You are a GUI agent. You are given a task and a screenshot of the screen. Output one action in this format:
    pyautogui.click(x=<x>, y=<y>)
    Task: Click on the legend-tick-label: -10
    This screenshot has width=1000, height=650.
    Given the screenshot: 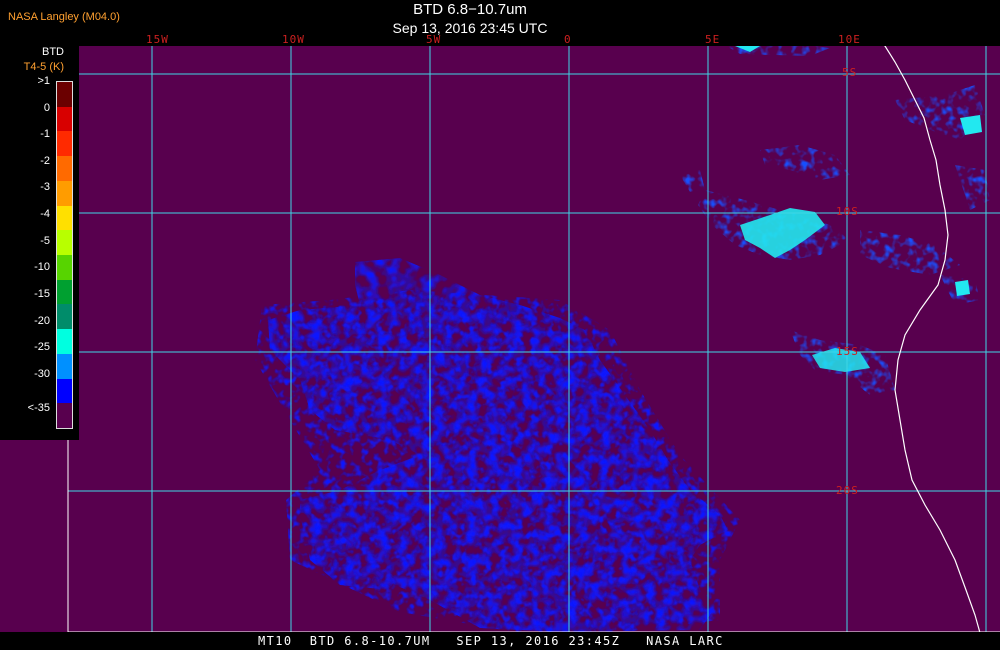 What is the action you would take?
    pyautogui.click(x=42, y=267)
    